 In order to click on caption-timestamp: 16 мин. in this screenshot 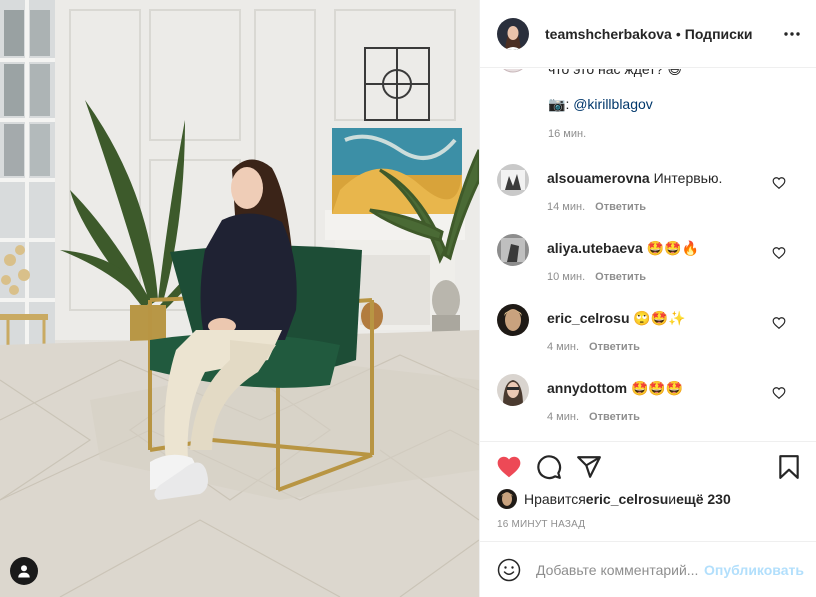, I will do `click(567, 134)`.